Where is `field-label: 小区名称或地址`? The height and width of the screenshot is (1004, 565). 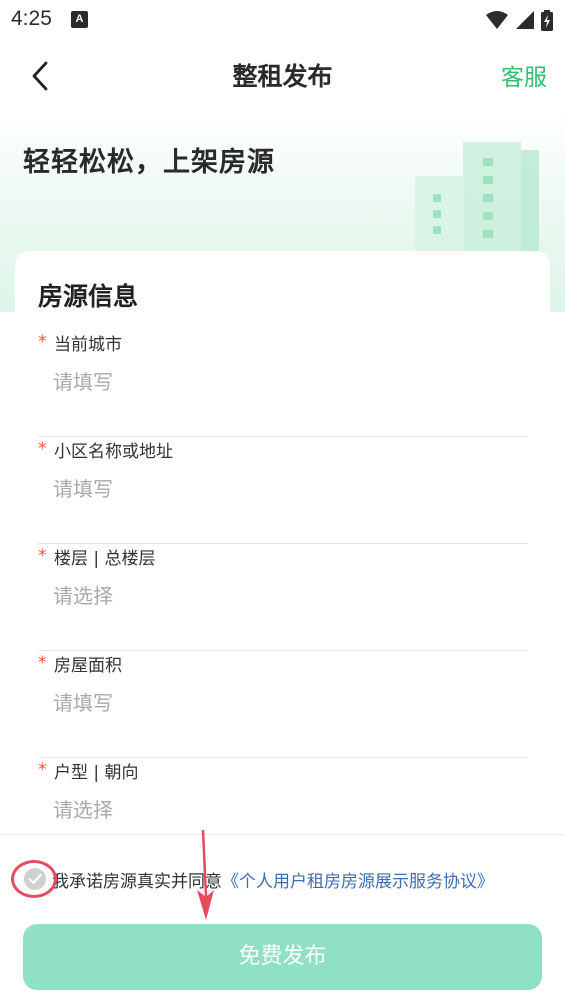 field-label: 小区名称或地址 is located at coordinates (113, 451).